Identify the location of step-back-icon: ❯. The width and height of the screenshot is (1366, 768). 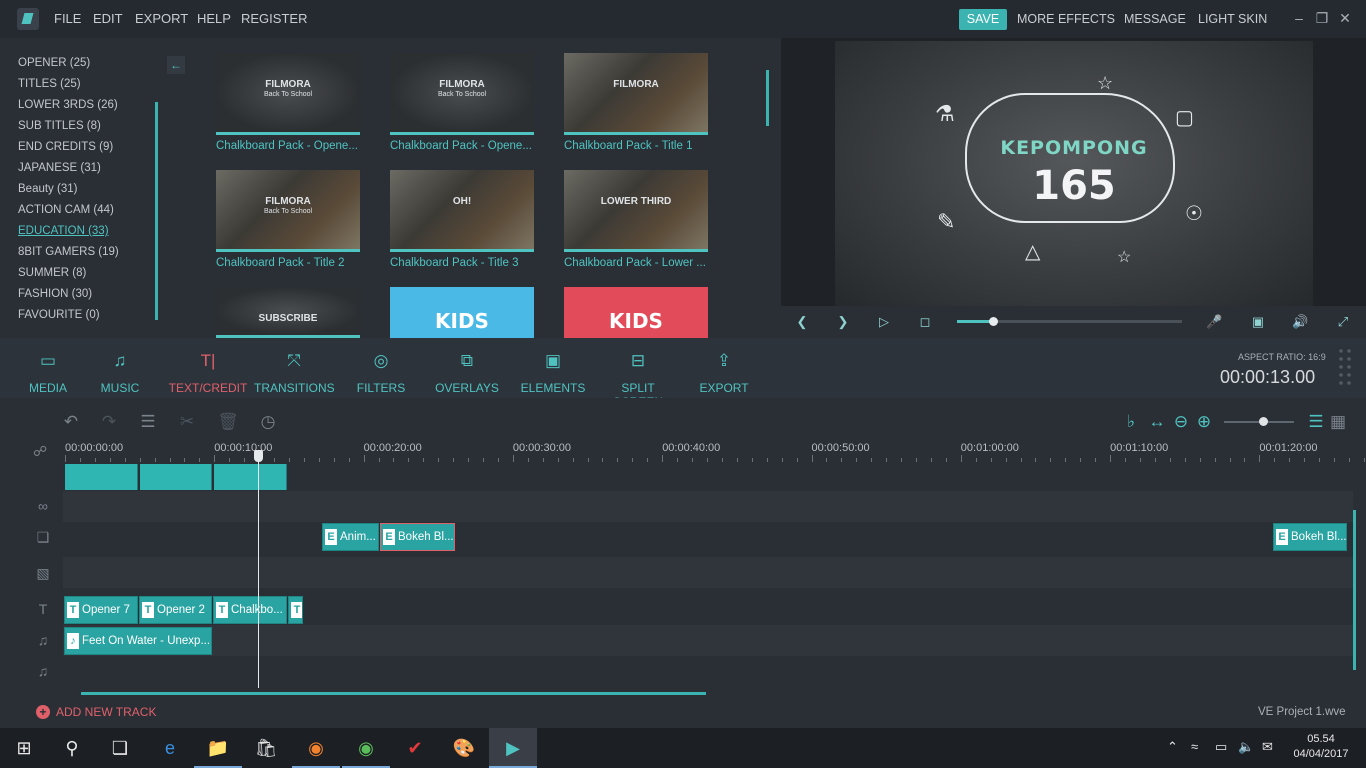
(843, 322).